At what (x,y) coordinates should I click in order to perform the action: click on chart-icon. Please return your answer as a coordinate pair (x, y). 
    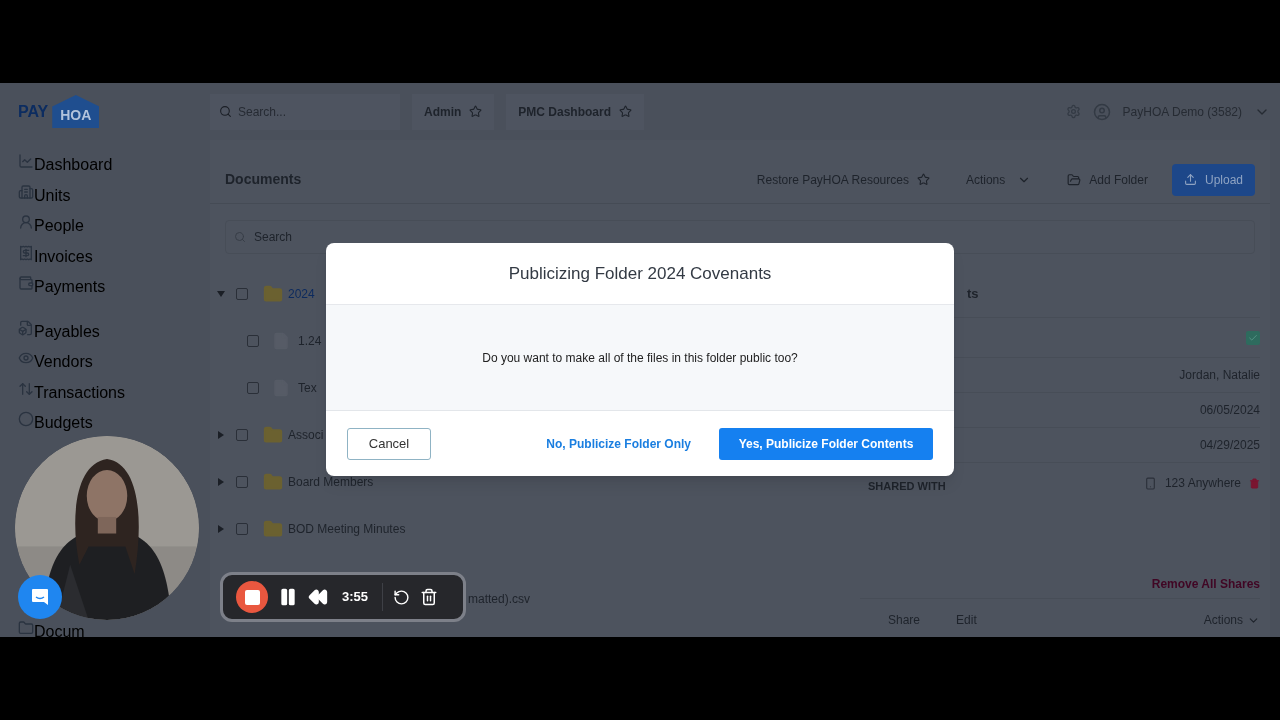
    Looking at the image, I should click on (26, 161).